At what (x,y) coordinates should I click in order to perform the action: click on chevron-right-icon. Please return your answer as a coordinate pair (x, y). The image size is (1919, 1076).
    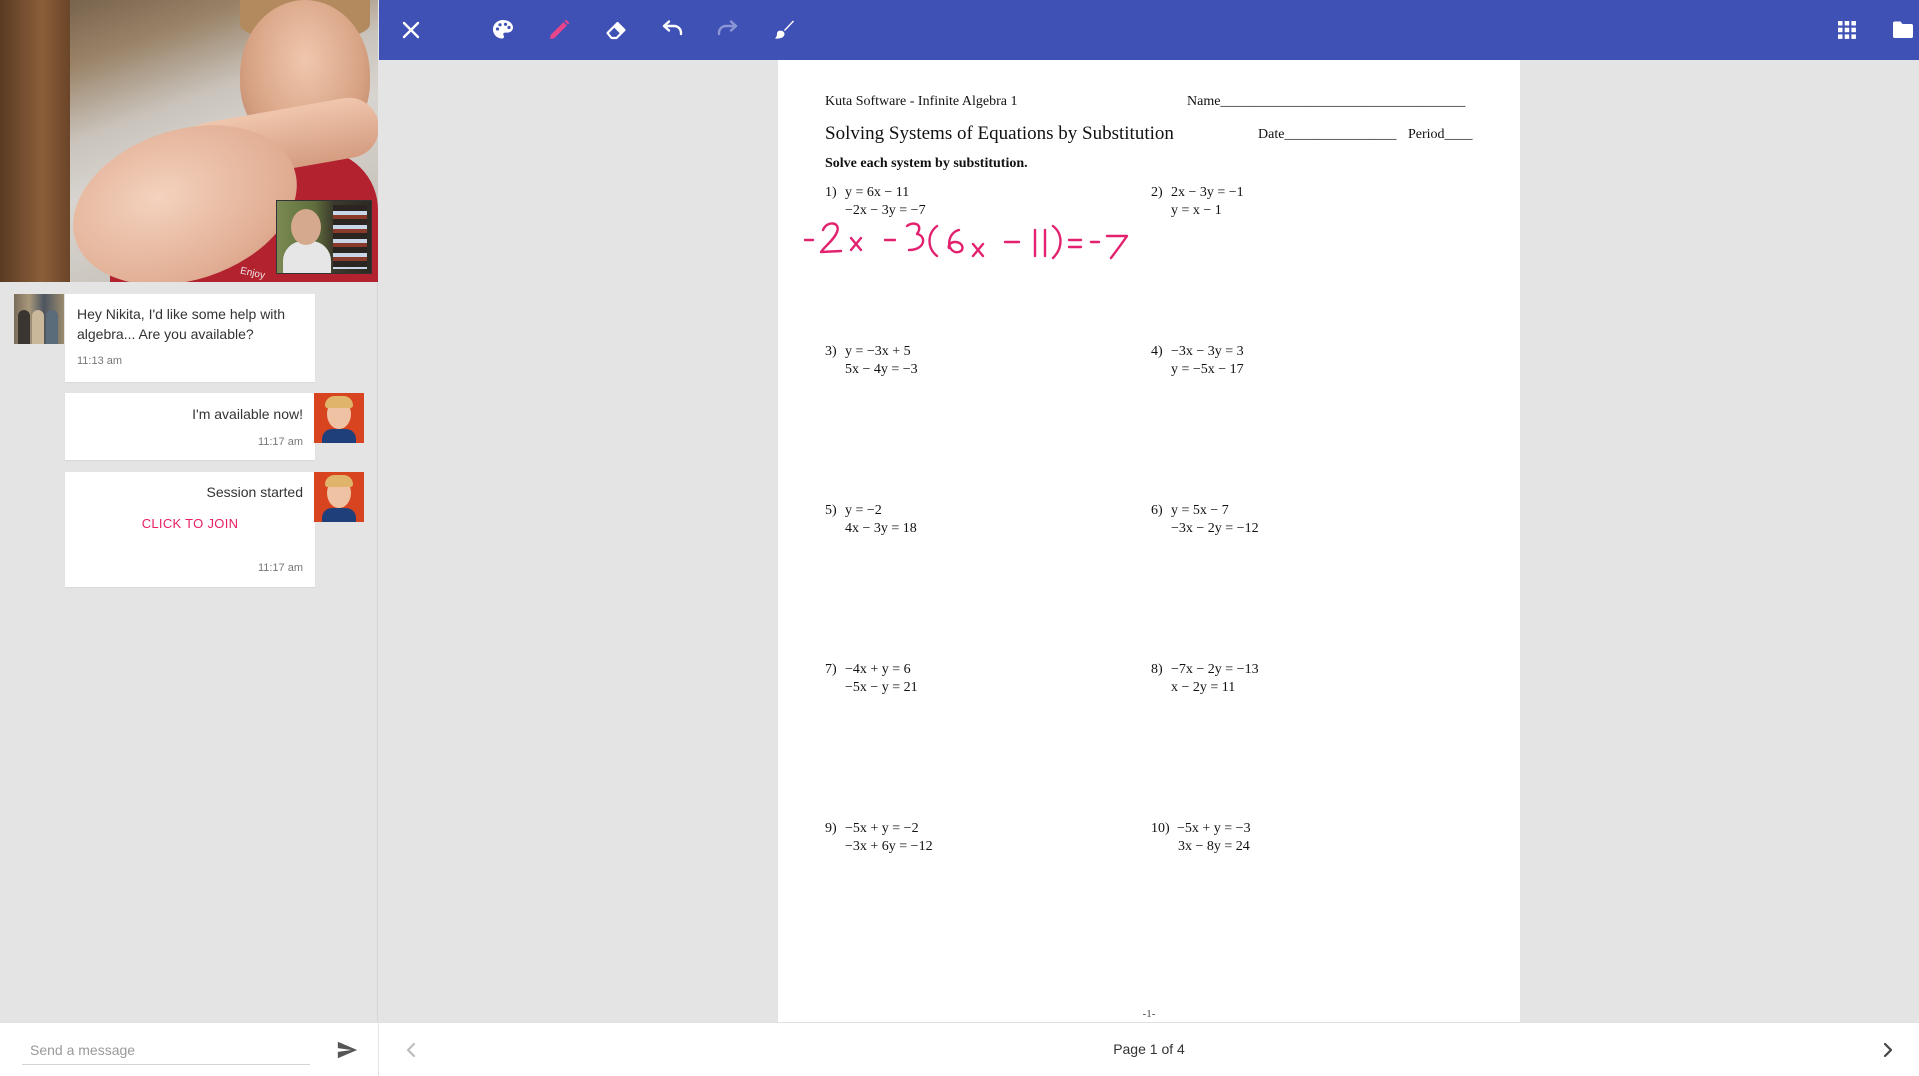
    Looking at the image, I should click on (1888, 1050).